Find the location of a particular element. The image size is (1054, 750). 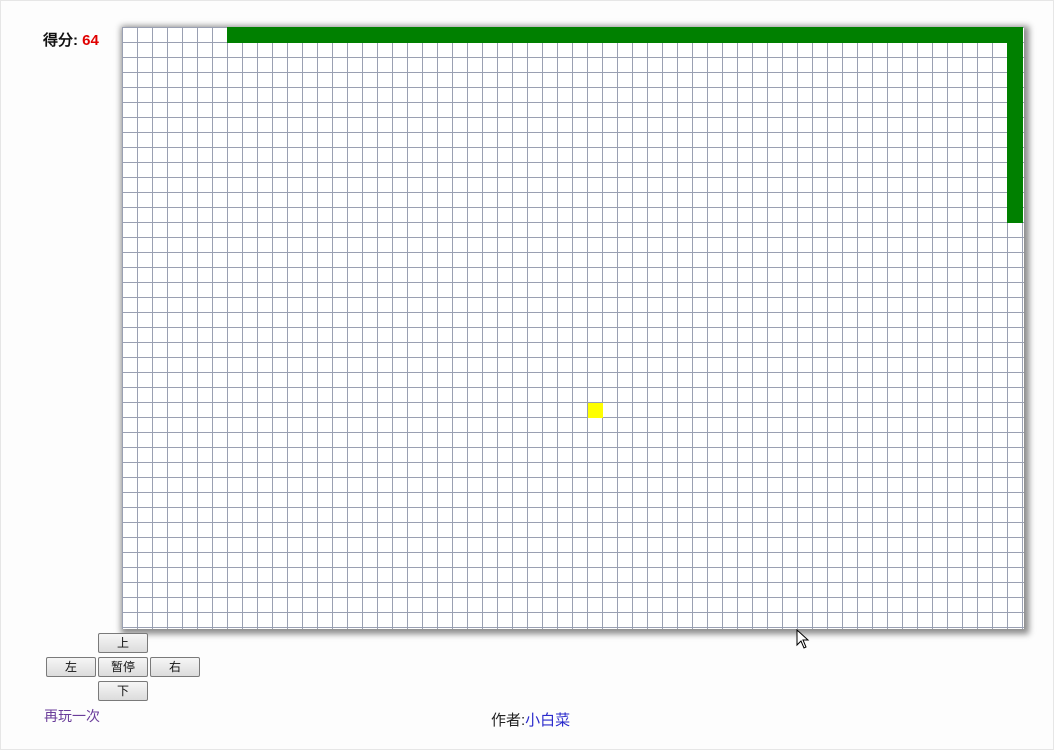

score-label: 得分: is located at coordinates (60, 40).